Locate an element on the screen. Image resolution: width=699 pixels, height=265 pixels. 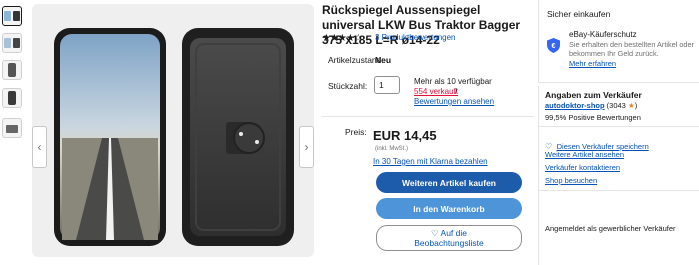
seller-heading: Angaben zum Verkäufer is located at coordinates (593, 95).